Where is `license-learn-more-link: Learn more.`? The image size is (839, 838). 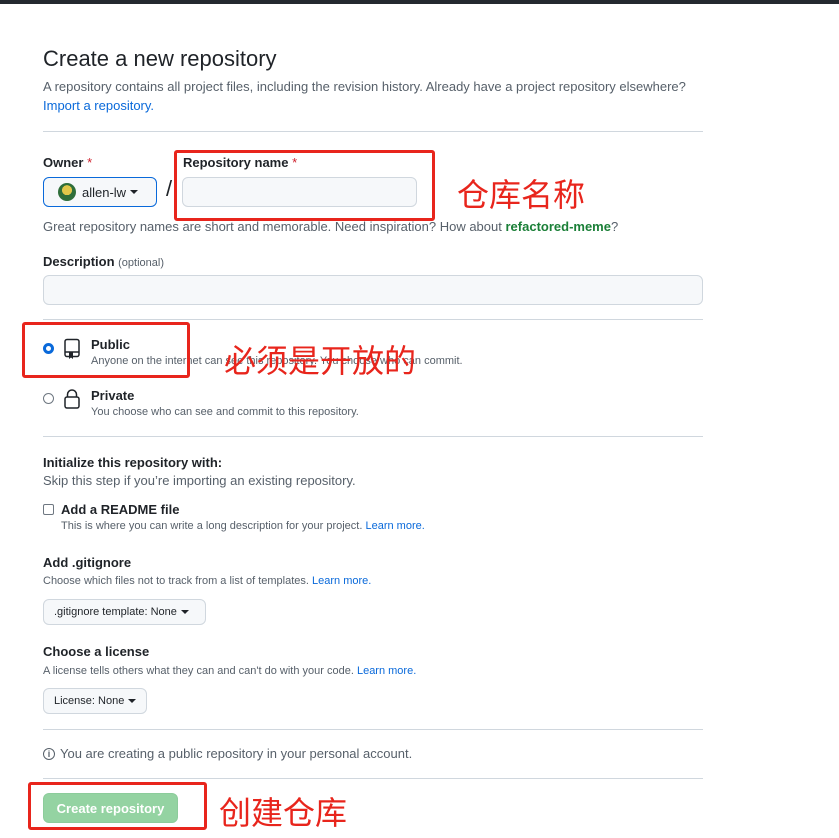 license-learn-more-link: Learn more. is located at coordinates (386, 671).